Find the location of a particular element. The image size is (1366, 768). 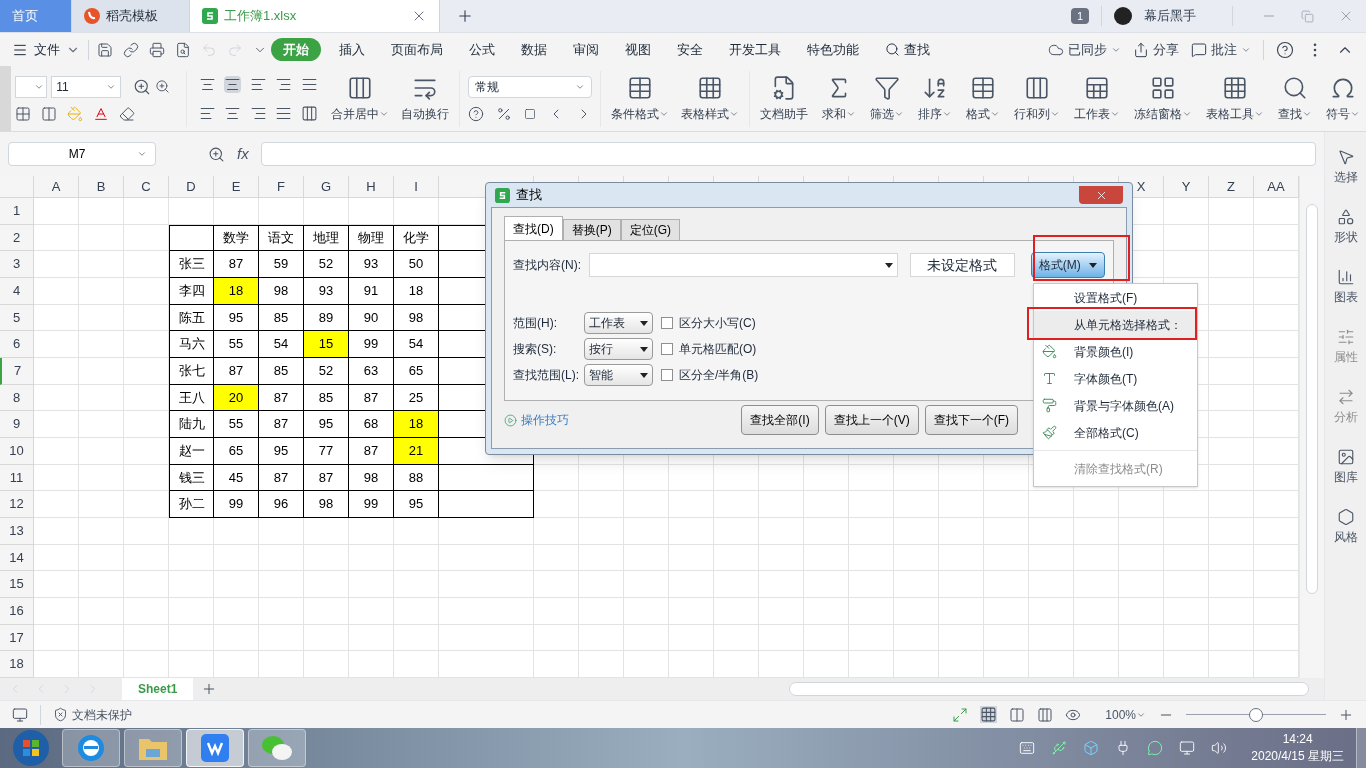

new-tab-icon is located at coordinates (465, 16).